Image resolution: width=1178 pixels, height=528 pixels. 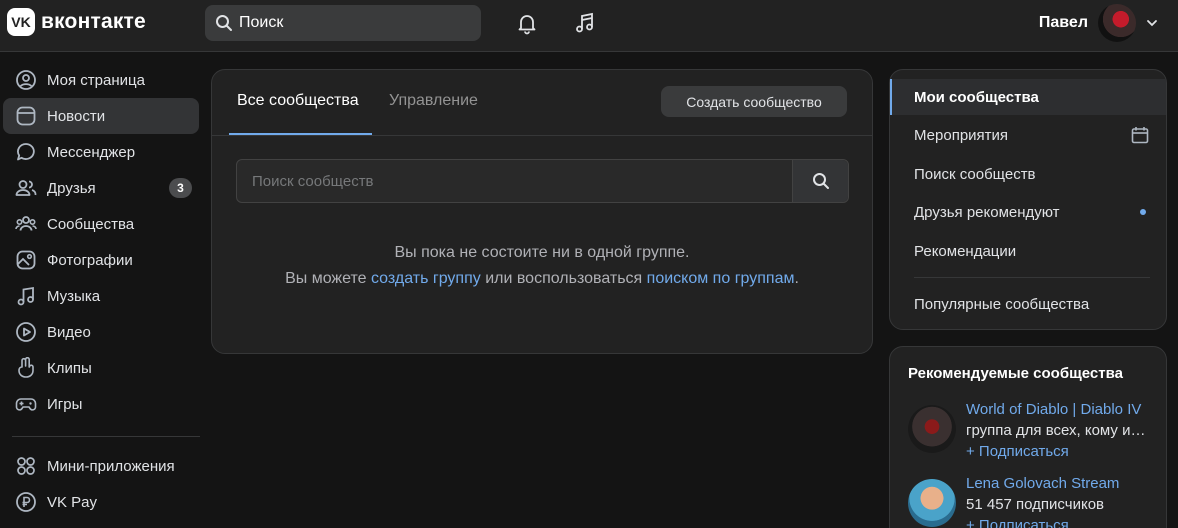 What do you see at coordinates (26, 224) in the screenshot?
I see `communities-icon` at bounding box center [26, 224].